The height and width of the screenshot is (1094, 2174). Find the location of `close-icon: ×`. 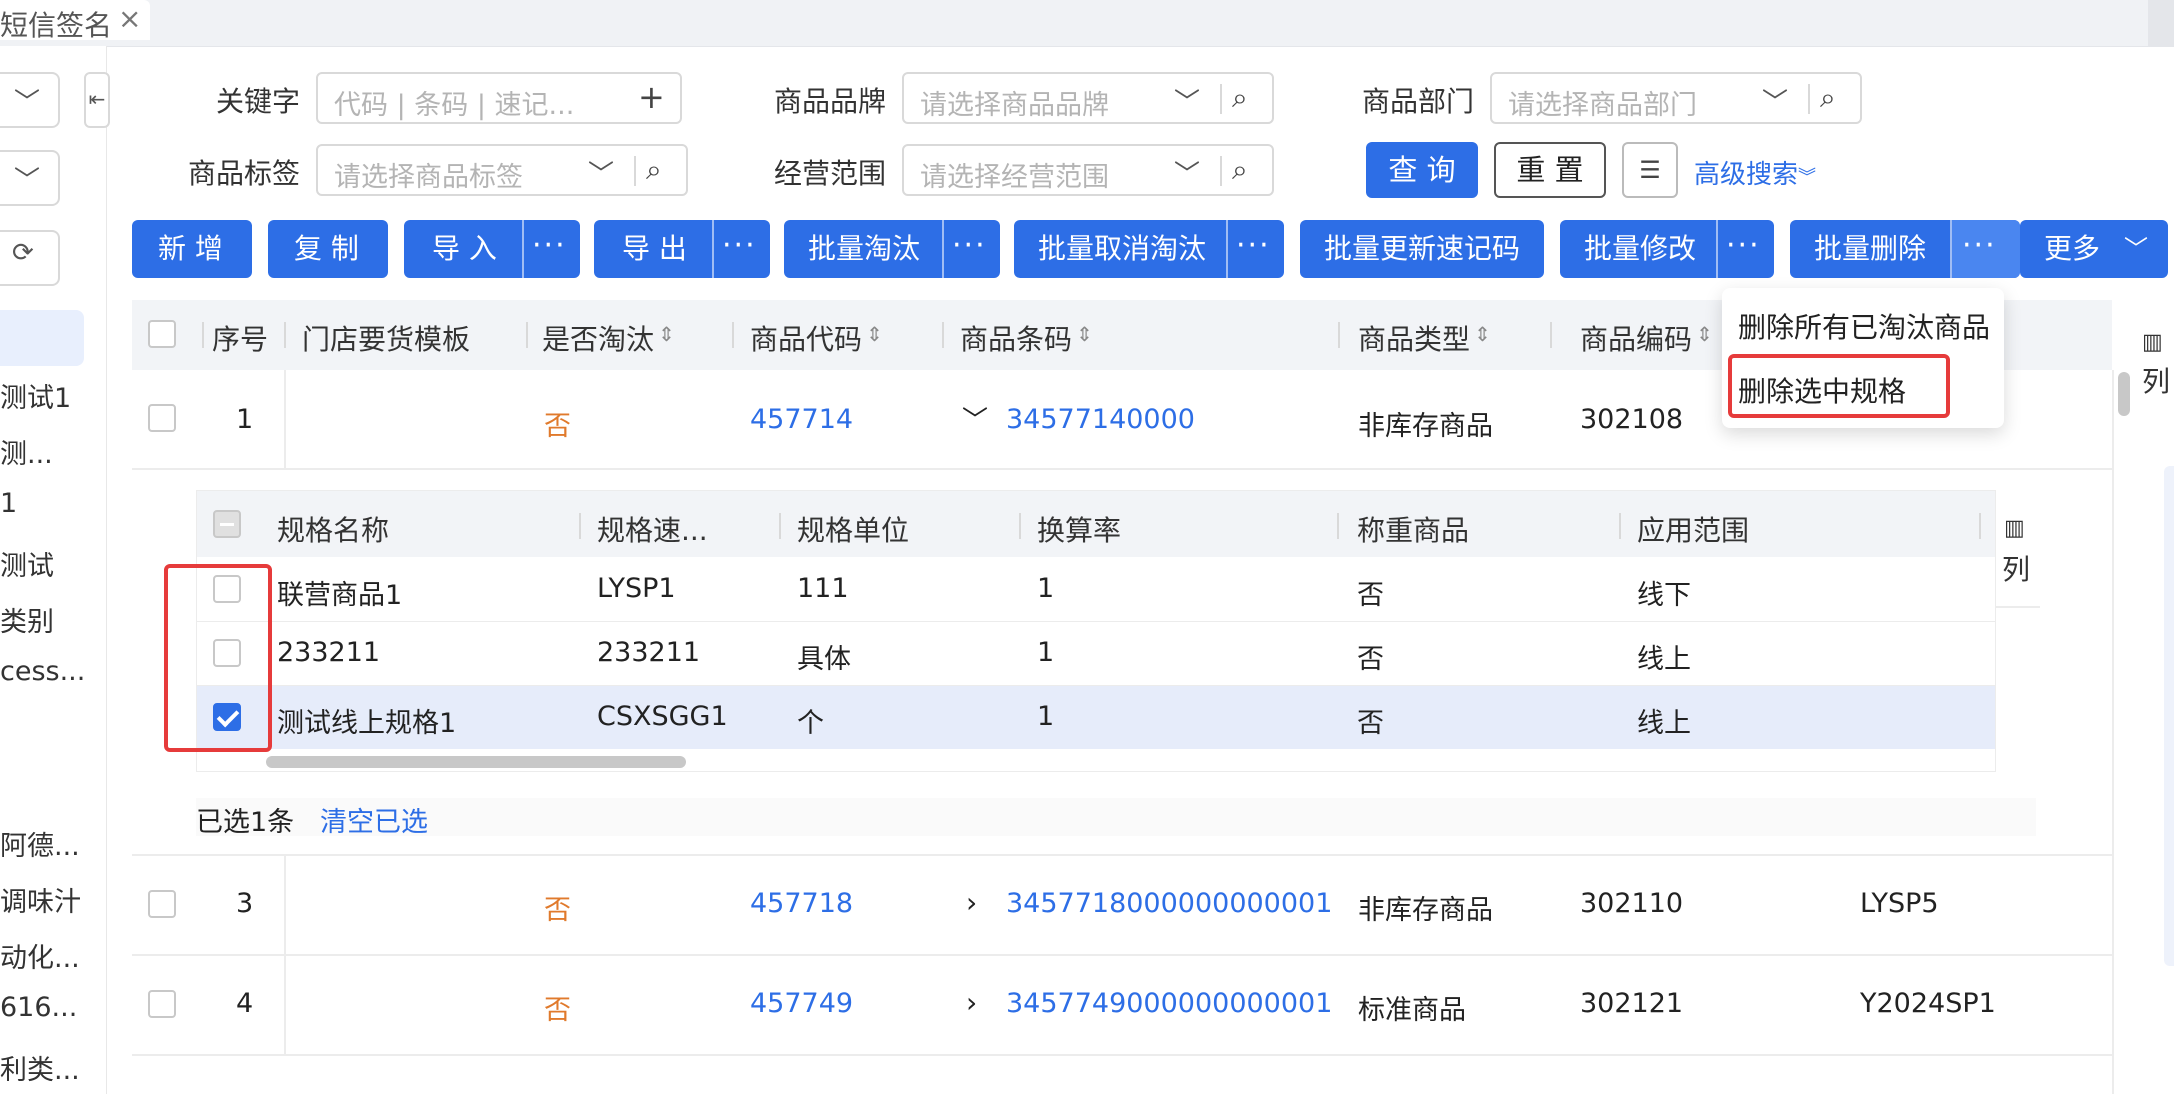

close-icon: × is located at coordinates (129, 18).